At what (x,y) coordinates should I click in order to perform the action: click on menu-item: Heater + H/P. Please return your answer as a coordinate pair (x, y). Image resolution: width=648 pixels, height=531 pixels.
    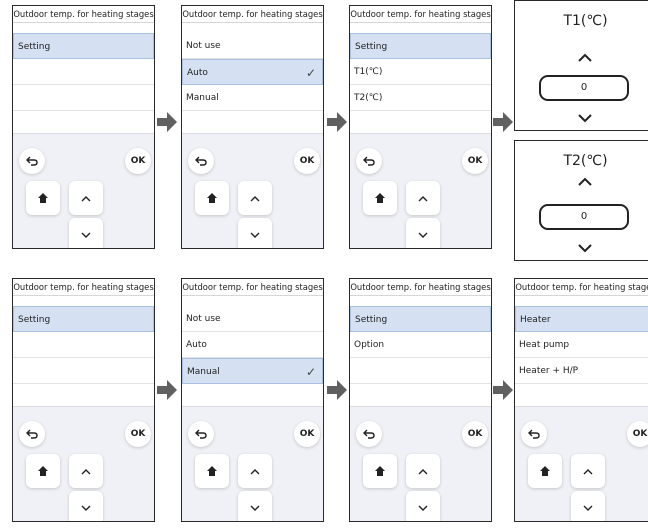
    Looking at the image, I should click on (581, 371).